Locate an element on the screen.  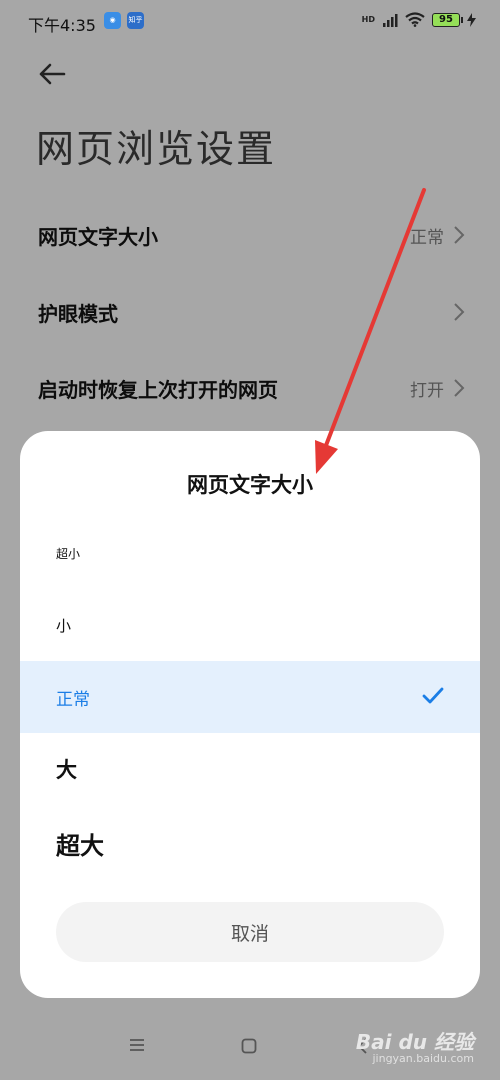
setting-row-font-size: 网页文字大小 正常 is located at coordinates (252, 235).